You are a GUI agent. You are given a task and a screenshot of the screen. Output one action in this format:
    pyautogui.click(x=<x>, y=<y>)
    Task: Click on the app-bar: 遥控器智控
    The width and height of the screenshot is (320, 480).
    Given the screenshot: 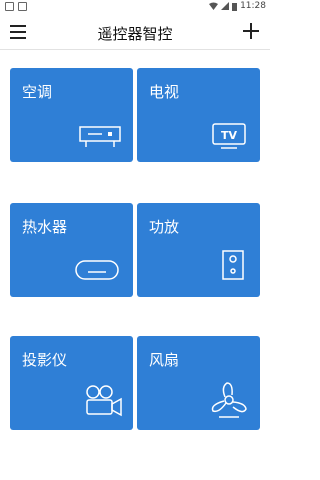 What is the action you would take?
    pyautogui.click(x=135, y=32)
    